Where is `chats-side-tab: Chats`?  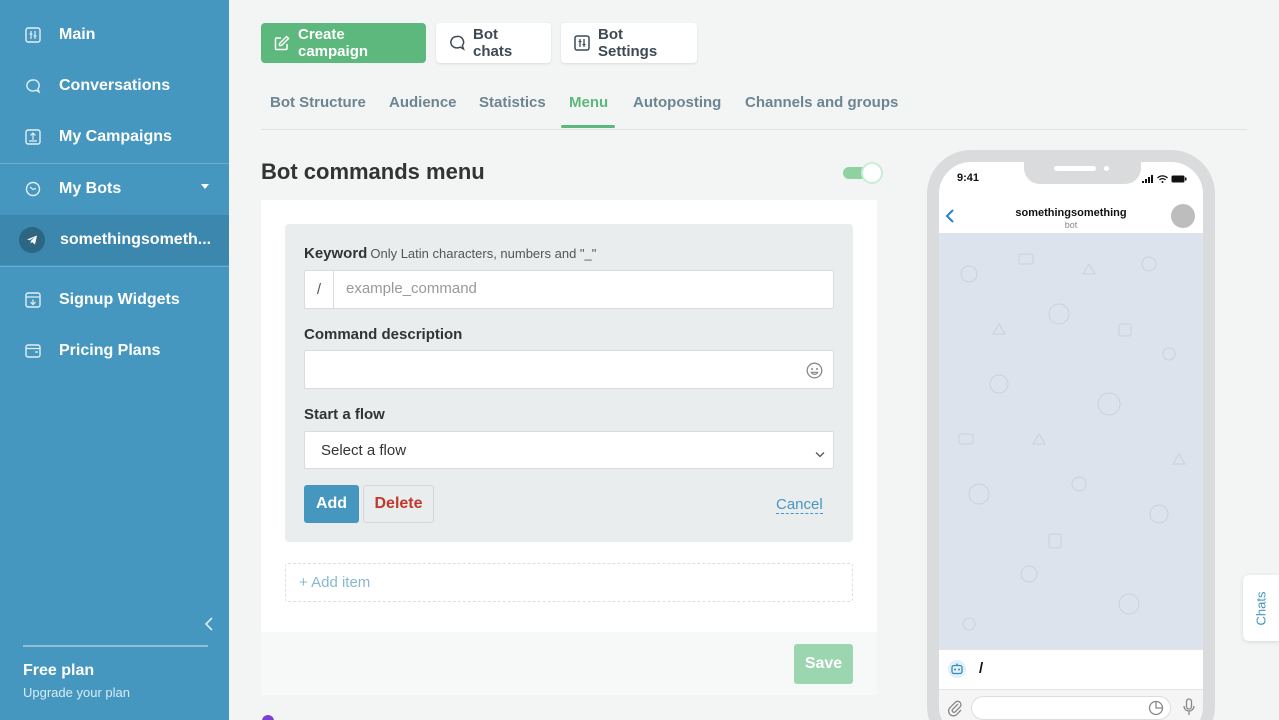 chats-side-tab: Chats is located at coordinates (1261, 608).